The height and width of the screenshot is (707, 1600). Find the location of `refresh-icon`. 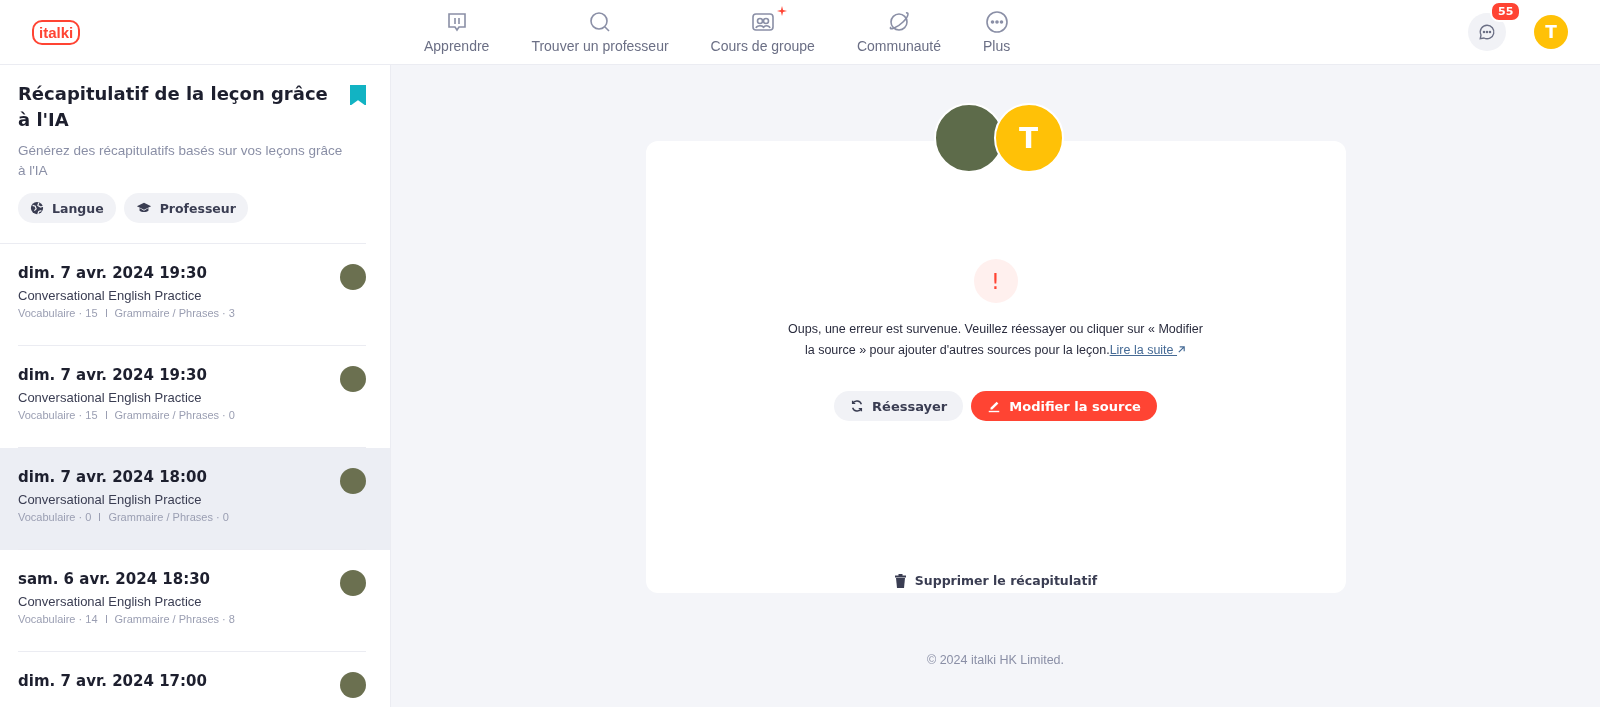

refresh-icon is located at coordinates (857, 406).